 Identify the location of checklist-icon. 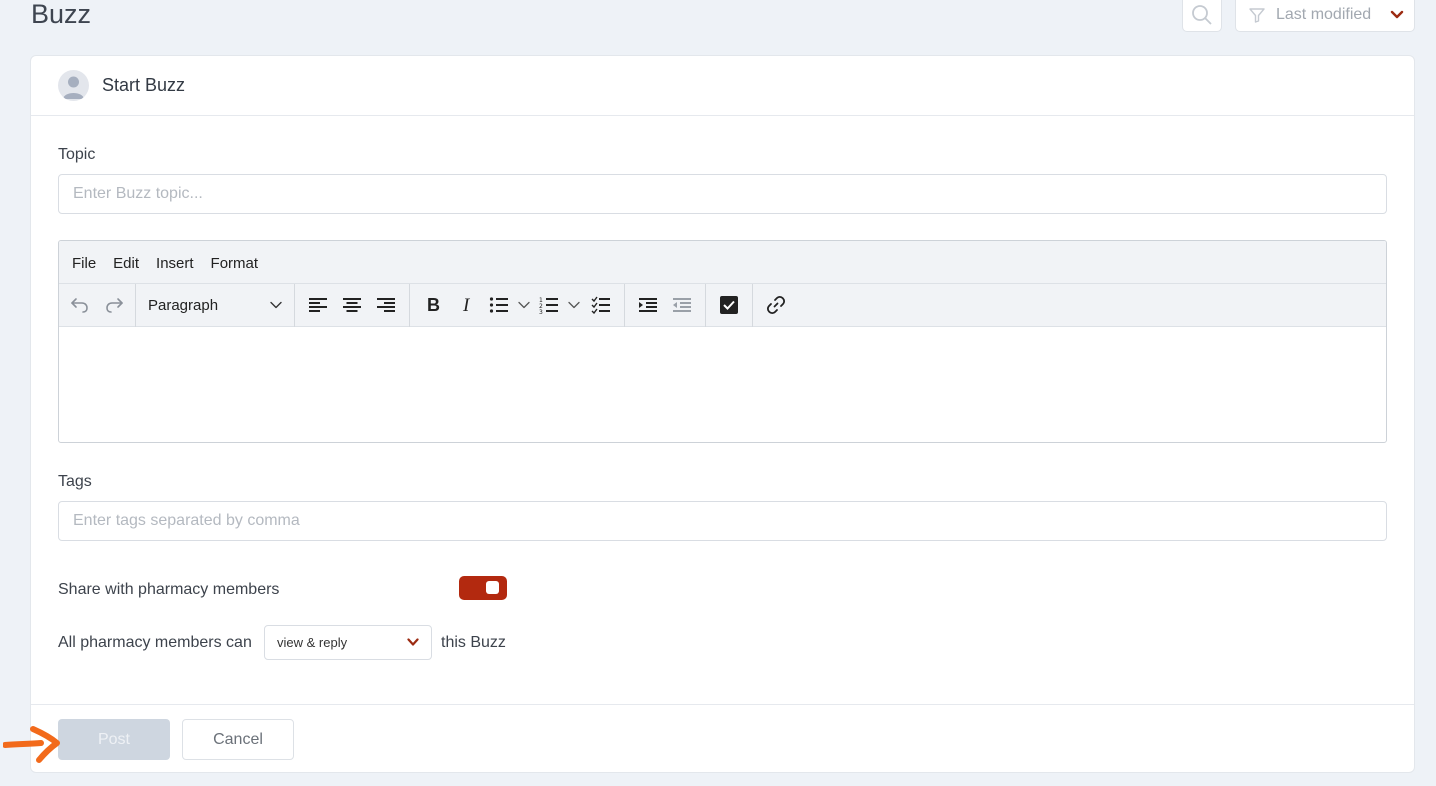
(600, 305).